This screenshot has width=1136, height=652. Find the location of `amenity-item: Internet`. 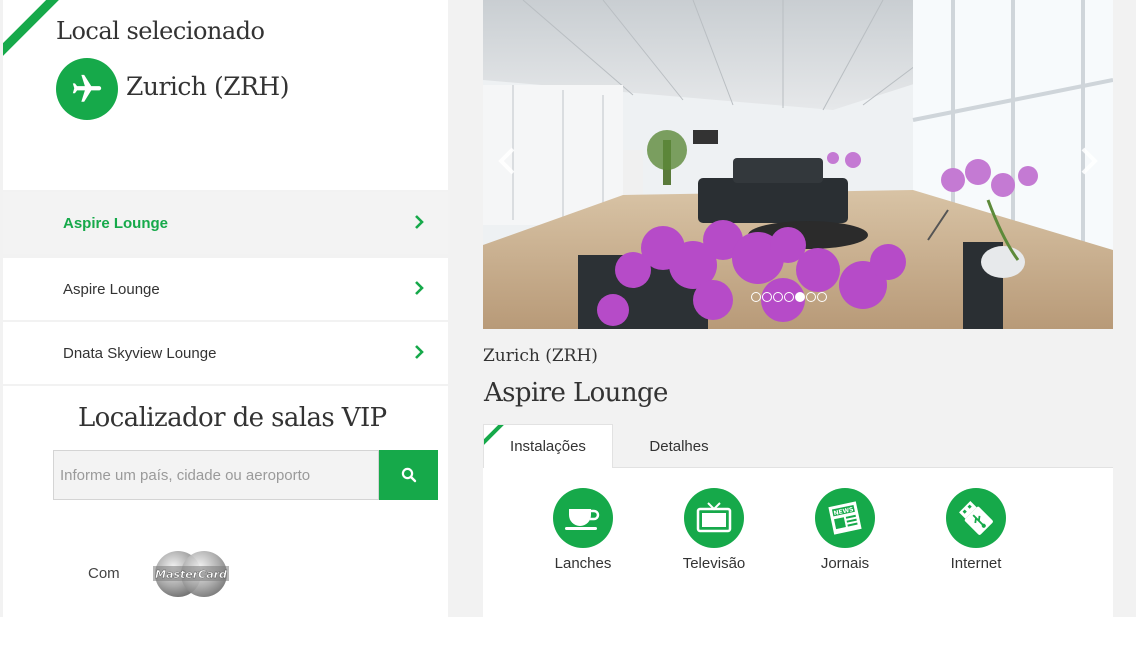

amenity-item: Internet is located at coordinates (976, 530).